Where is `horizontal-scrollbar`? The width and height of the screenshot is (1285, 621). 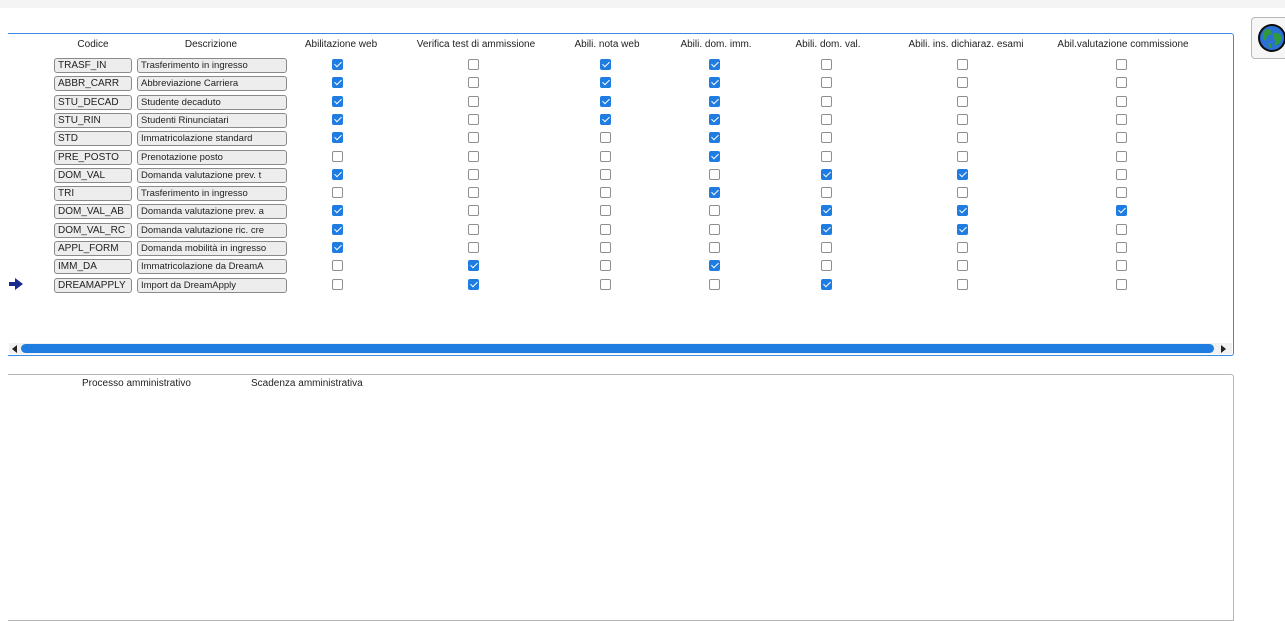 horizontal-scrollbar is located at coordinates (620, 348).